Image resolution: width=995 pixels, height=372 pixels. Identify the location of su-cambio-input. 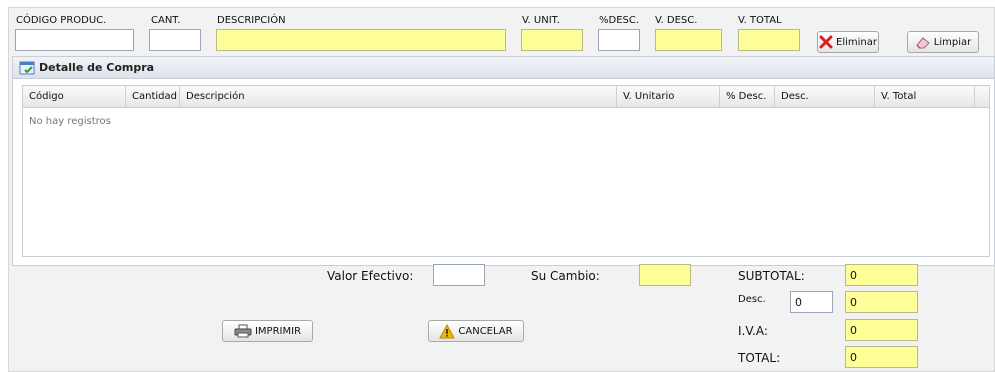
(665, 275).